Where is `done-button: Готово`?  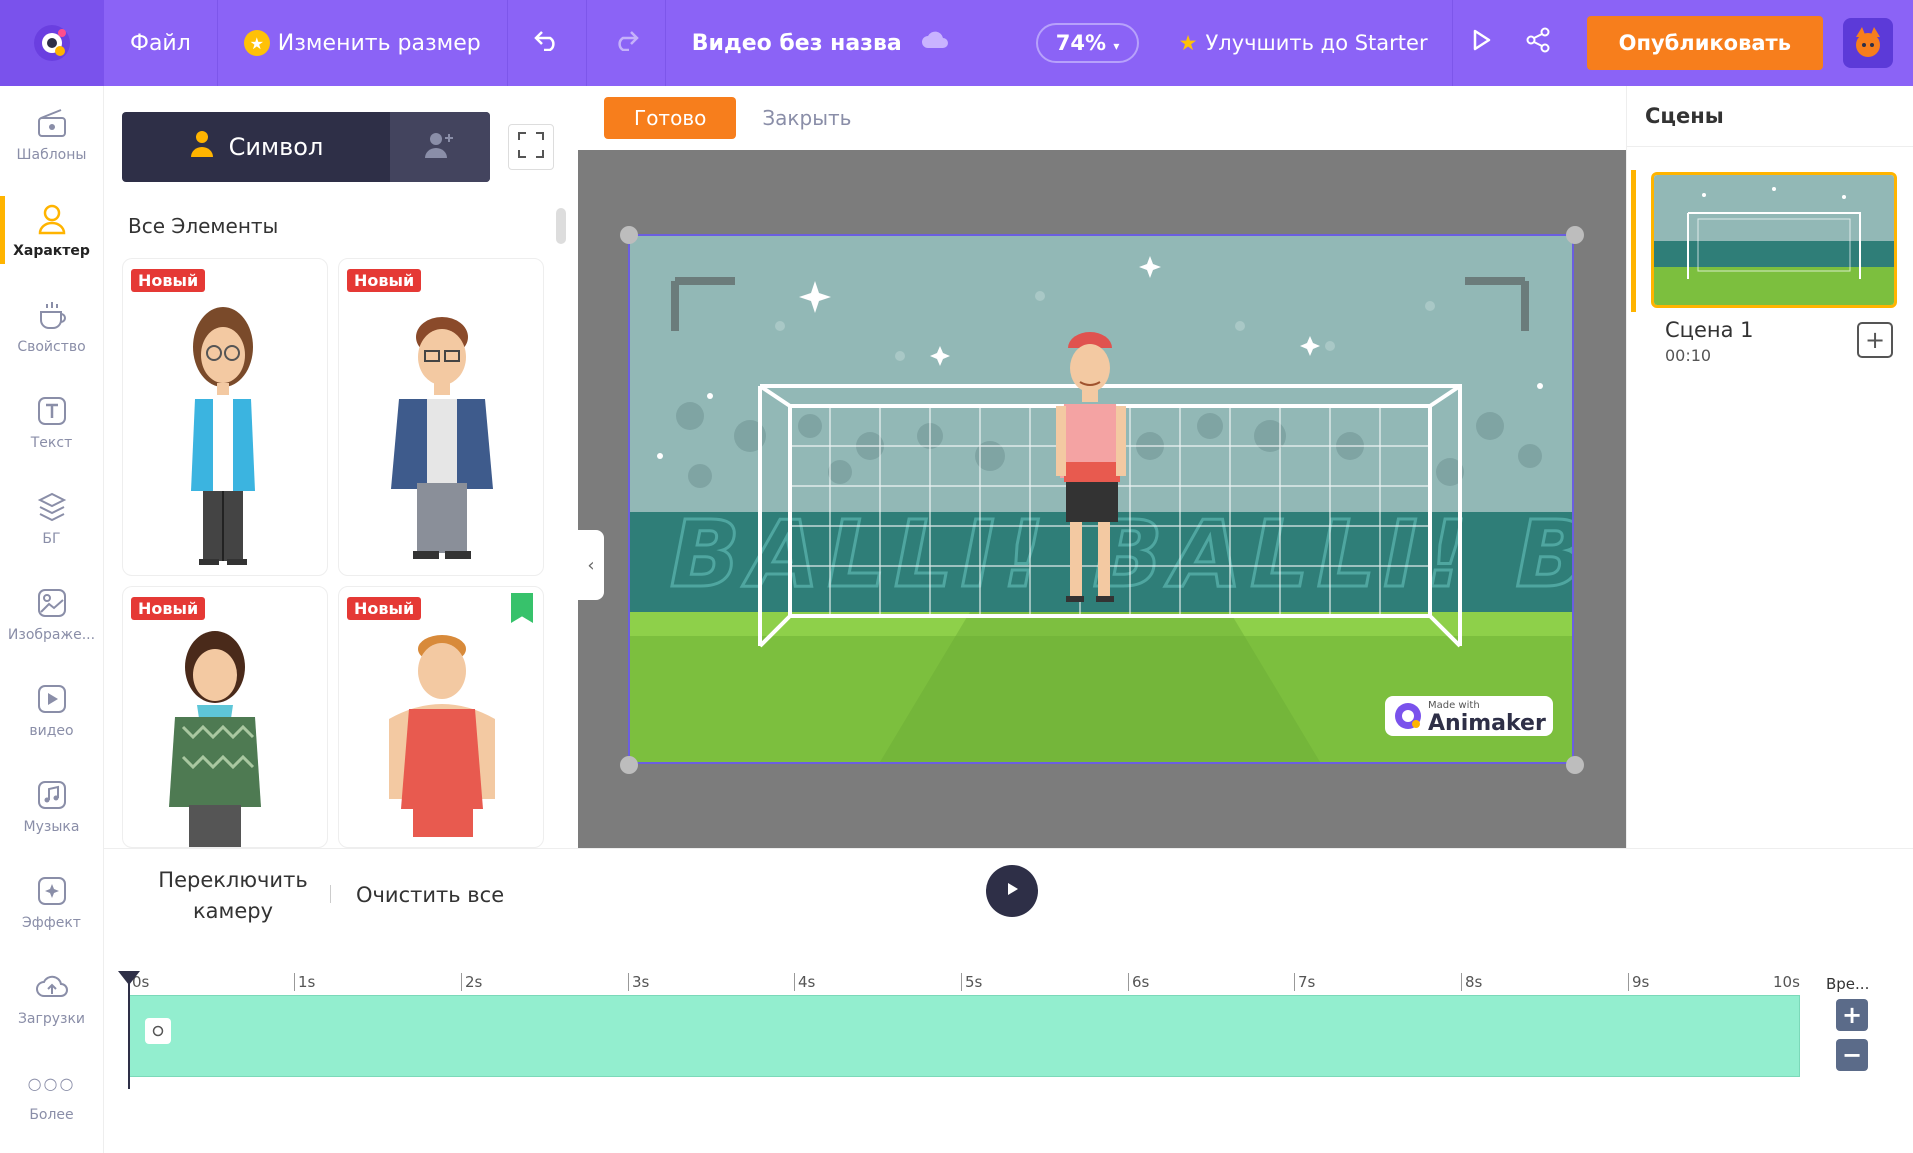
done-button: Готово is located at coordinates (670, 118).